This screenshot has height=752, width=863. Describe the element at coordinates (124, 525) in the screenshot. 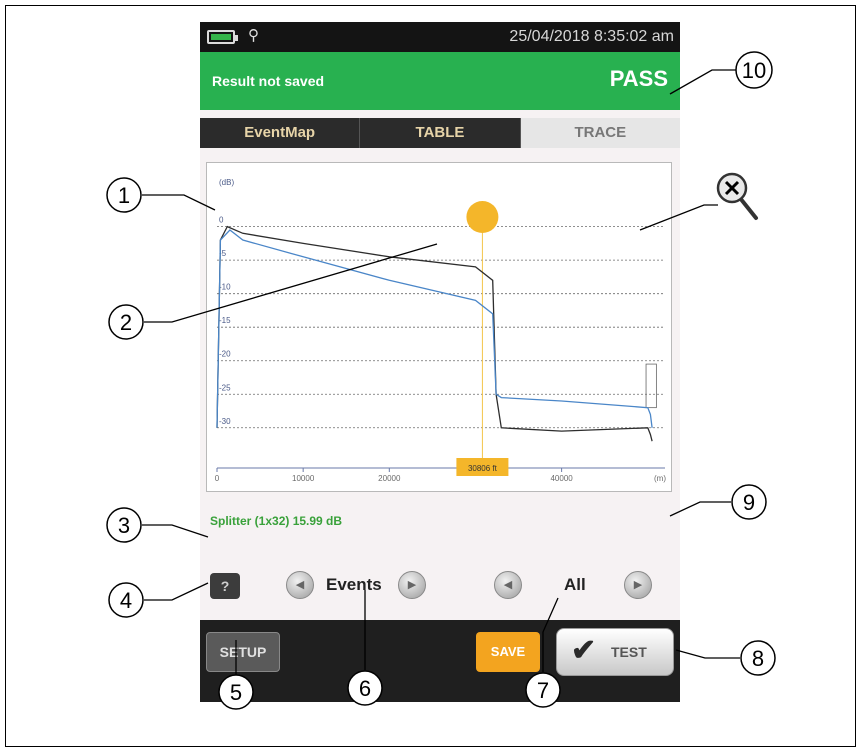

I see `callout-3: 3` at that location.